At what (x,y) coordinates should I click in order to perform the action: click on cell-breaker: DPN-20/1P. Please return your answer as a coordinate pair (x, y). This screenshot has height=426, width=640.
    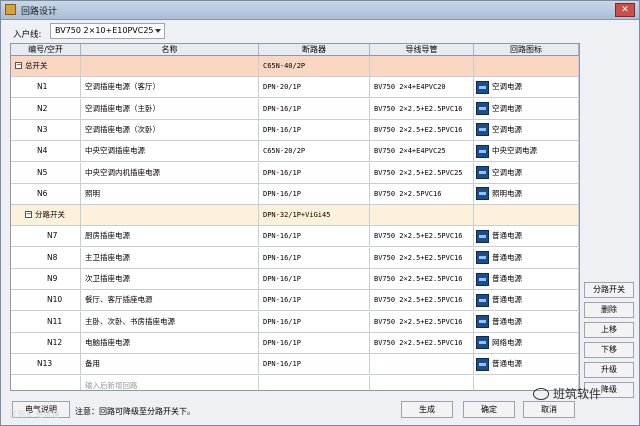
    Looking at the image, I should click on (314, 87).